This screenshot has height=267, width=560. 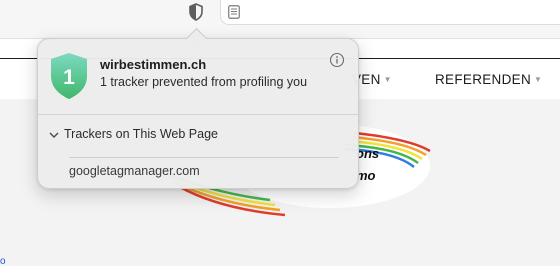 I want to click on chevron-down-icon, so click(x=54, y=135).